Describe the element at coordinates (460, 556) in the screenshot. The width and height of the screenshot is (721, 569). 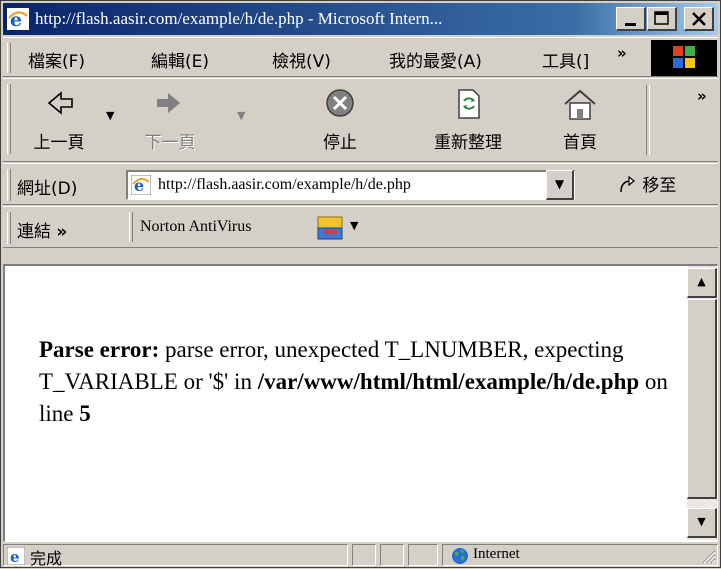
I see `globe-icon` at that location.